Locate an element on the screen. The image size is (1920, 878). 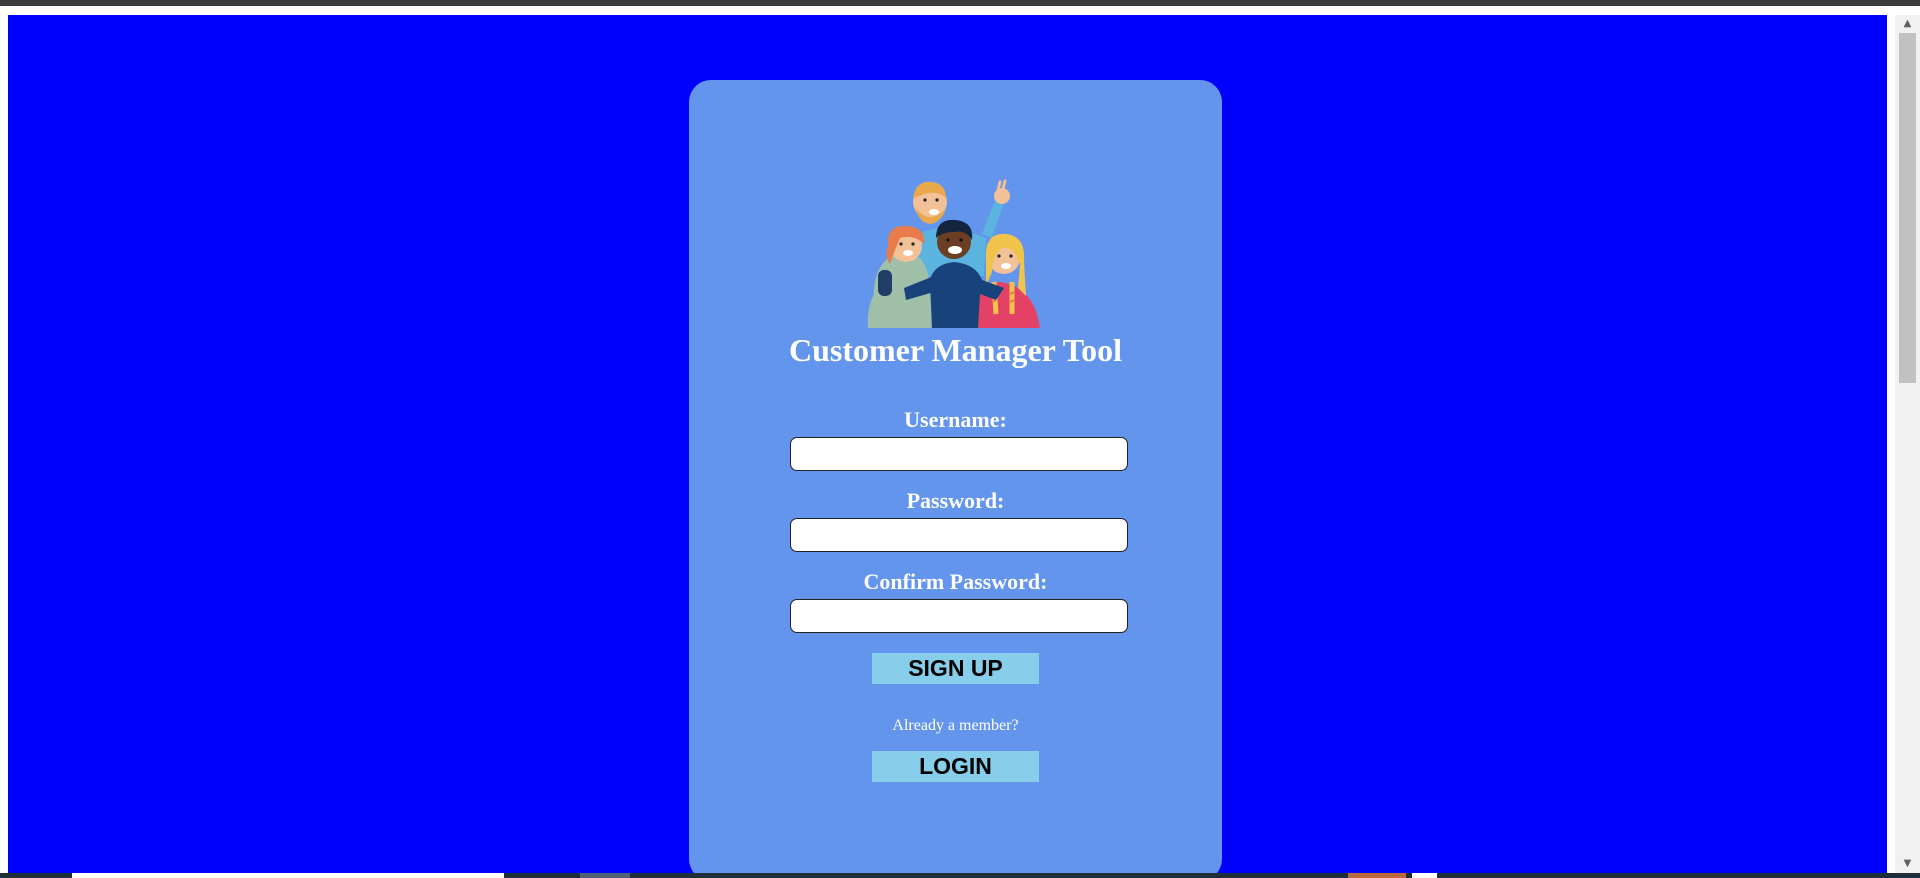
confirm-password-label: Confirm Password: is located at coordinates (955, 581).